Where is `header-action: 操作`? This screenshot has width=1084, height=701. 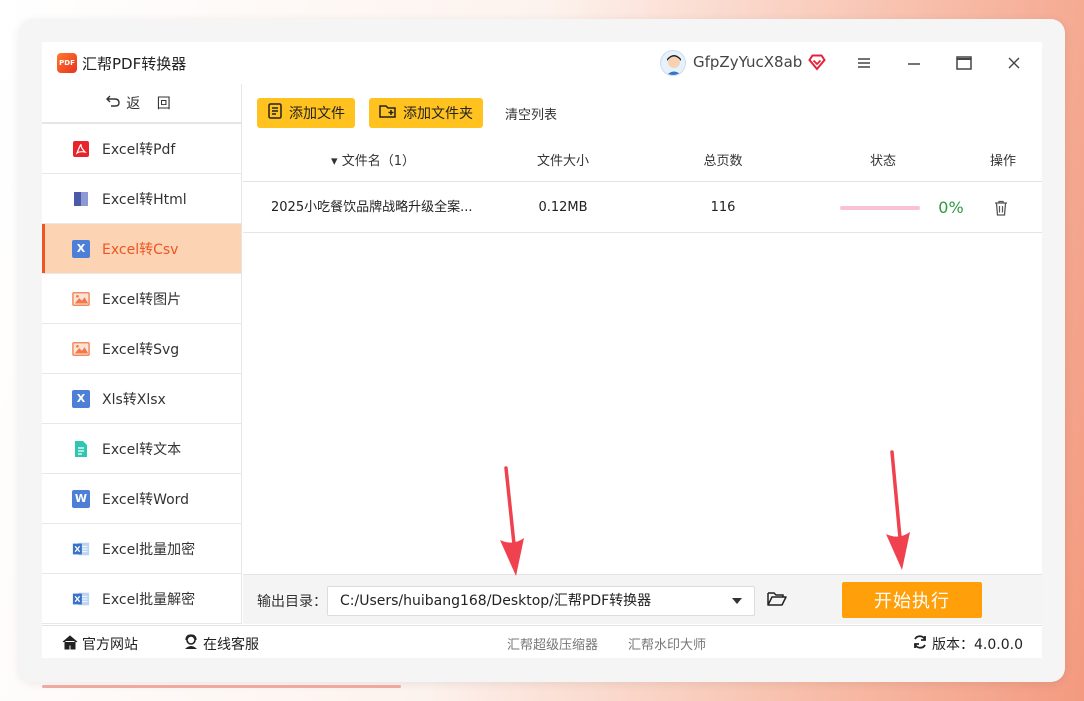 header-action: 操作 is located at coordinates (1002, 161).